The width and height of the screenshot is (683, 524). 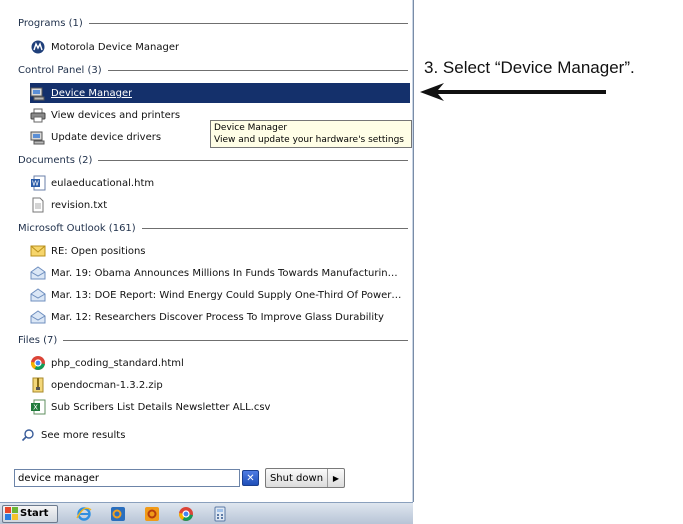 I want to click on tooltip-title: Device Manager, so click(x=251, y=128).